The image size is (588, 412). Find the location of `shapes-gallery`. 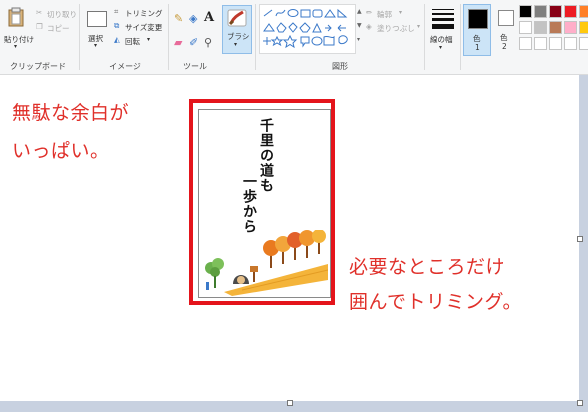

shapes-gallery is located at coordinates (307, 29).